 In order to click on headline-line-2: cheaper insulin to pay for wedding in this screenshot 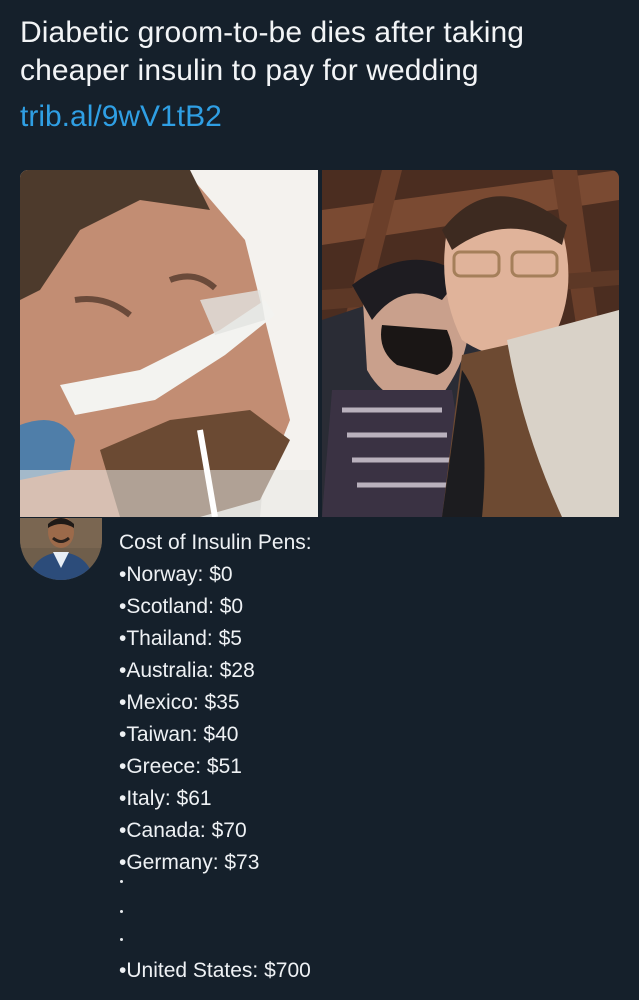, I will do `click(249, 70)`.